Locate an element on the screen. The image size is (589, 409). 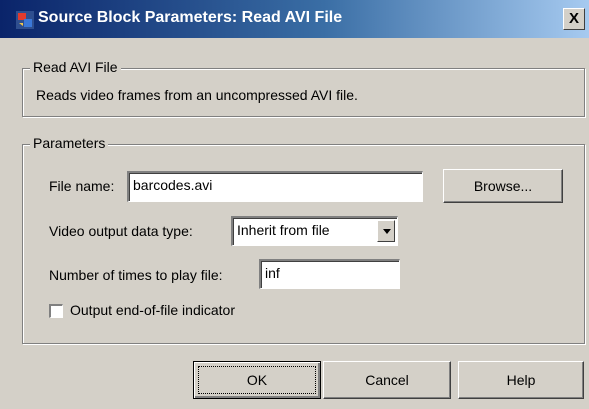
help-button: Help is located at coordinates (521, 380).